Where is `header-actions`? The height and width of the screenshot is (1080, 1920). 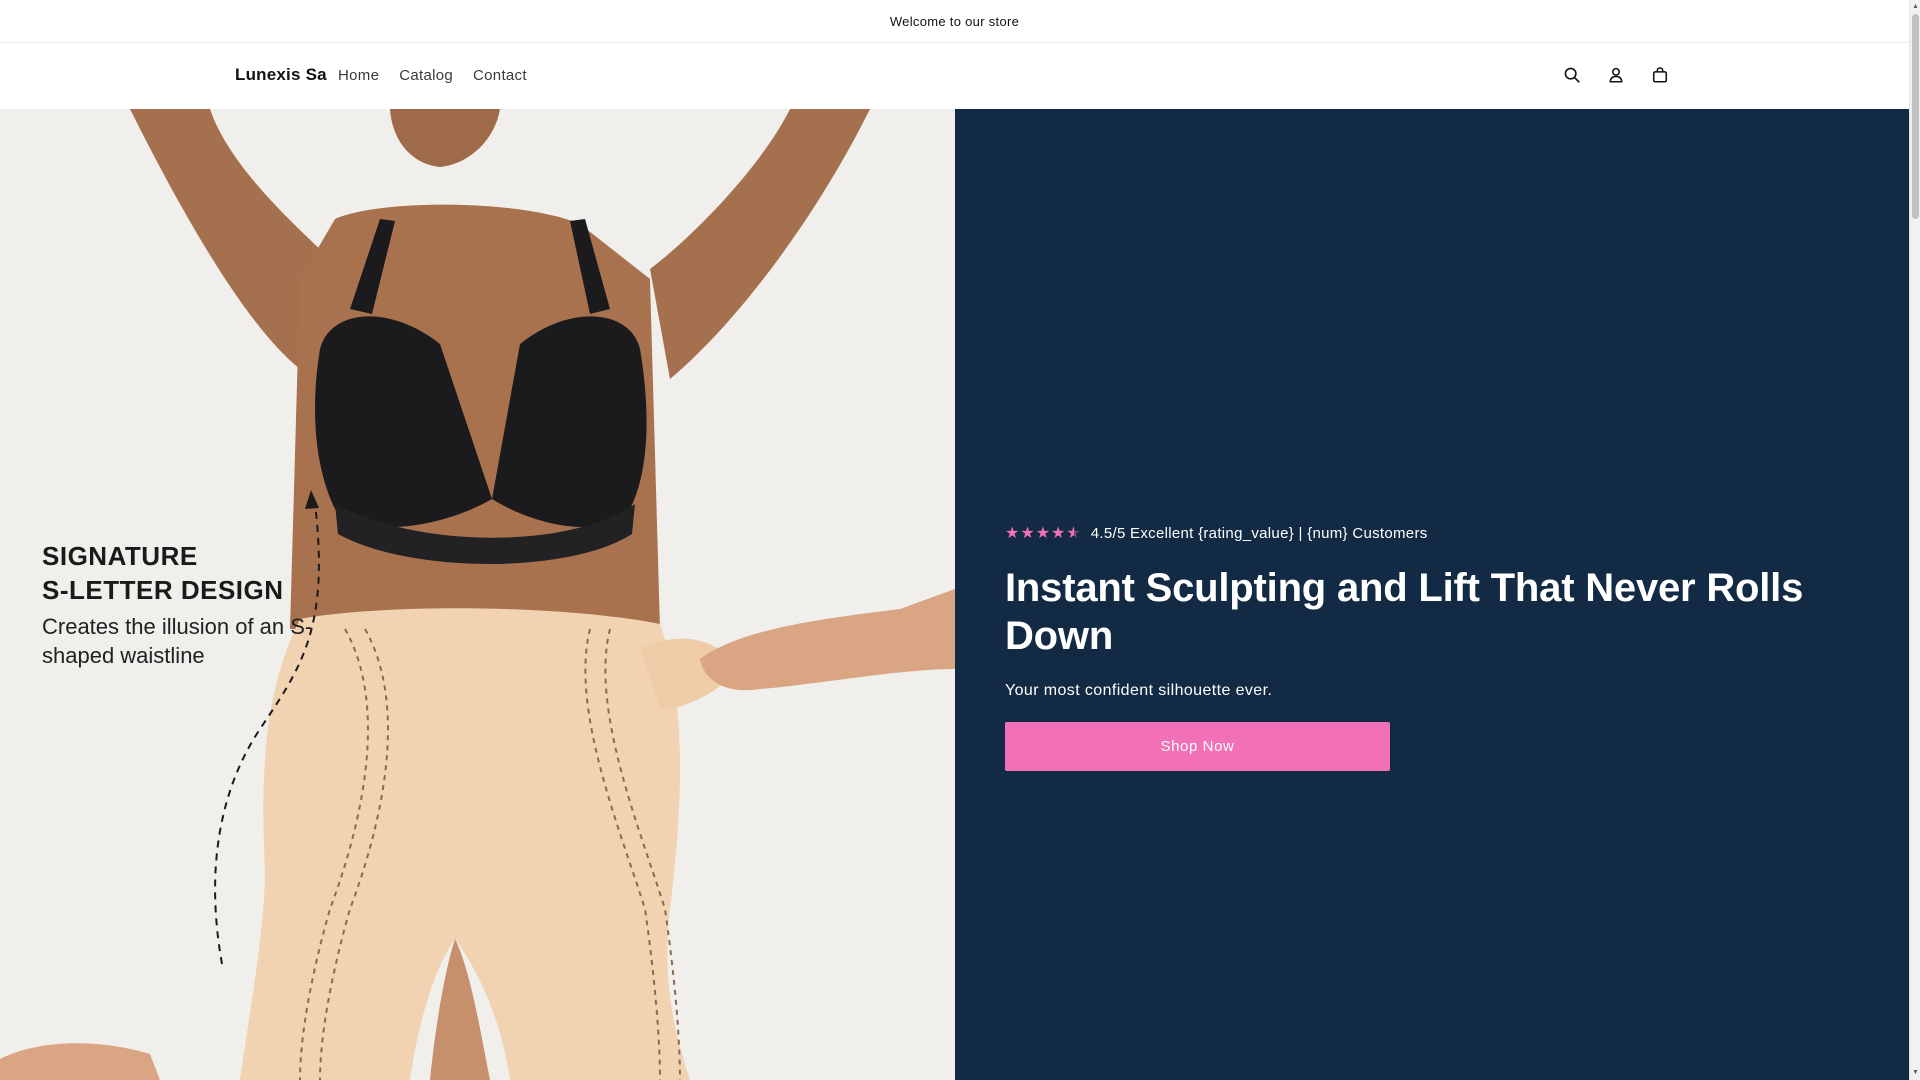 header-actions is located at coordinates (1616, 75).